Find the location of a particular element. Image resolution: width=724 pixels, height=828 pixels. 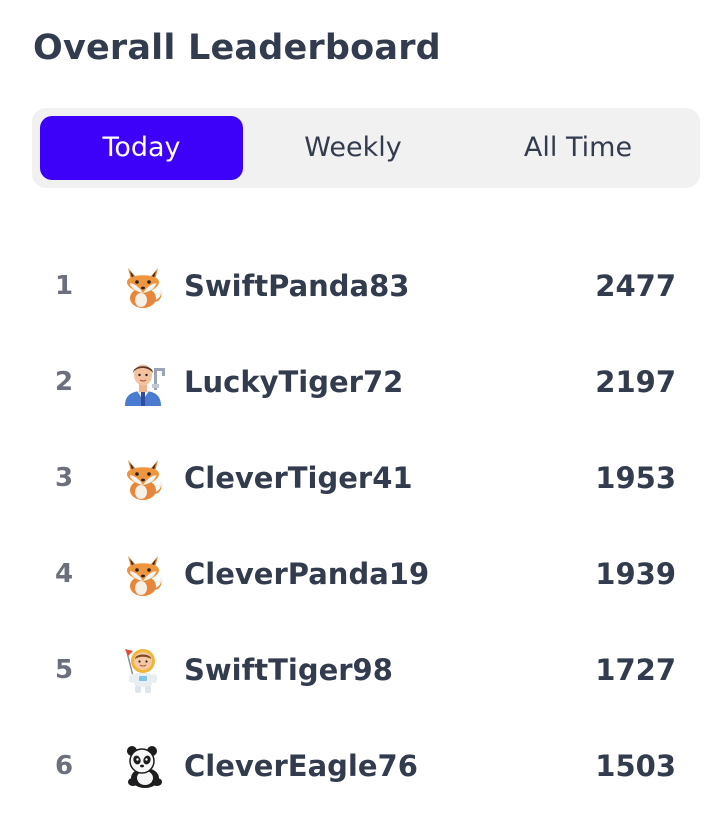

rank-number: 5 is located at coordinates (64, 670).